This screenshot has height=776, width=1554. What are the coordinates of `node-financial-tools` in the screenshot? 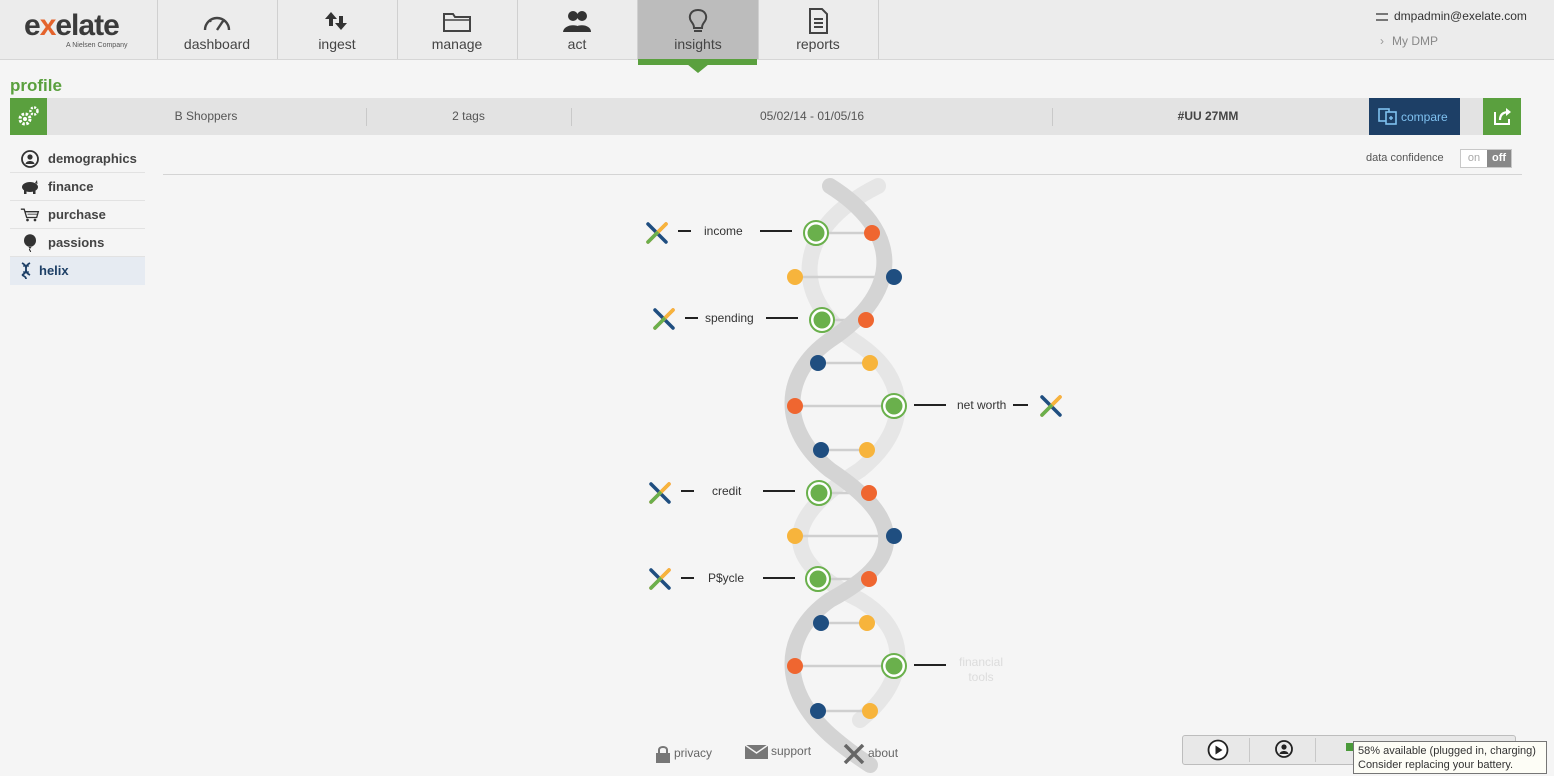 It's located at (894, 666).